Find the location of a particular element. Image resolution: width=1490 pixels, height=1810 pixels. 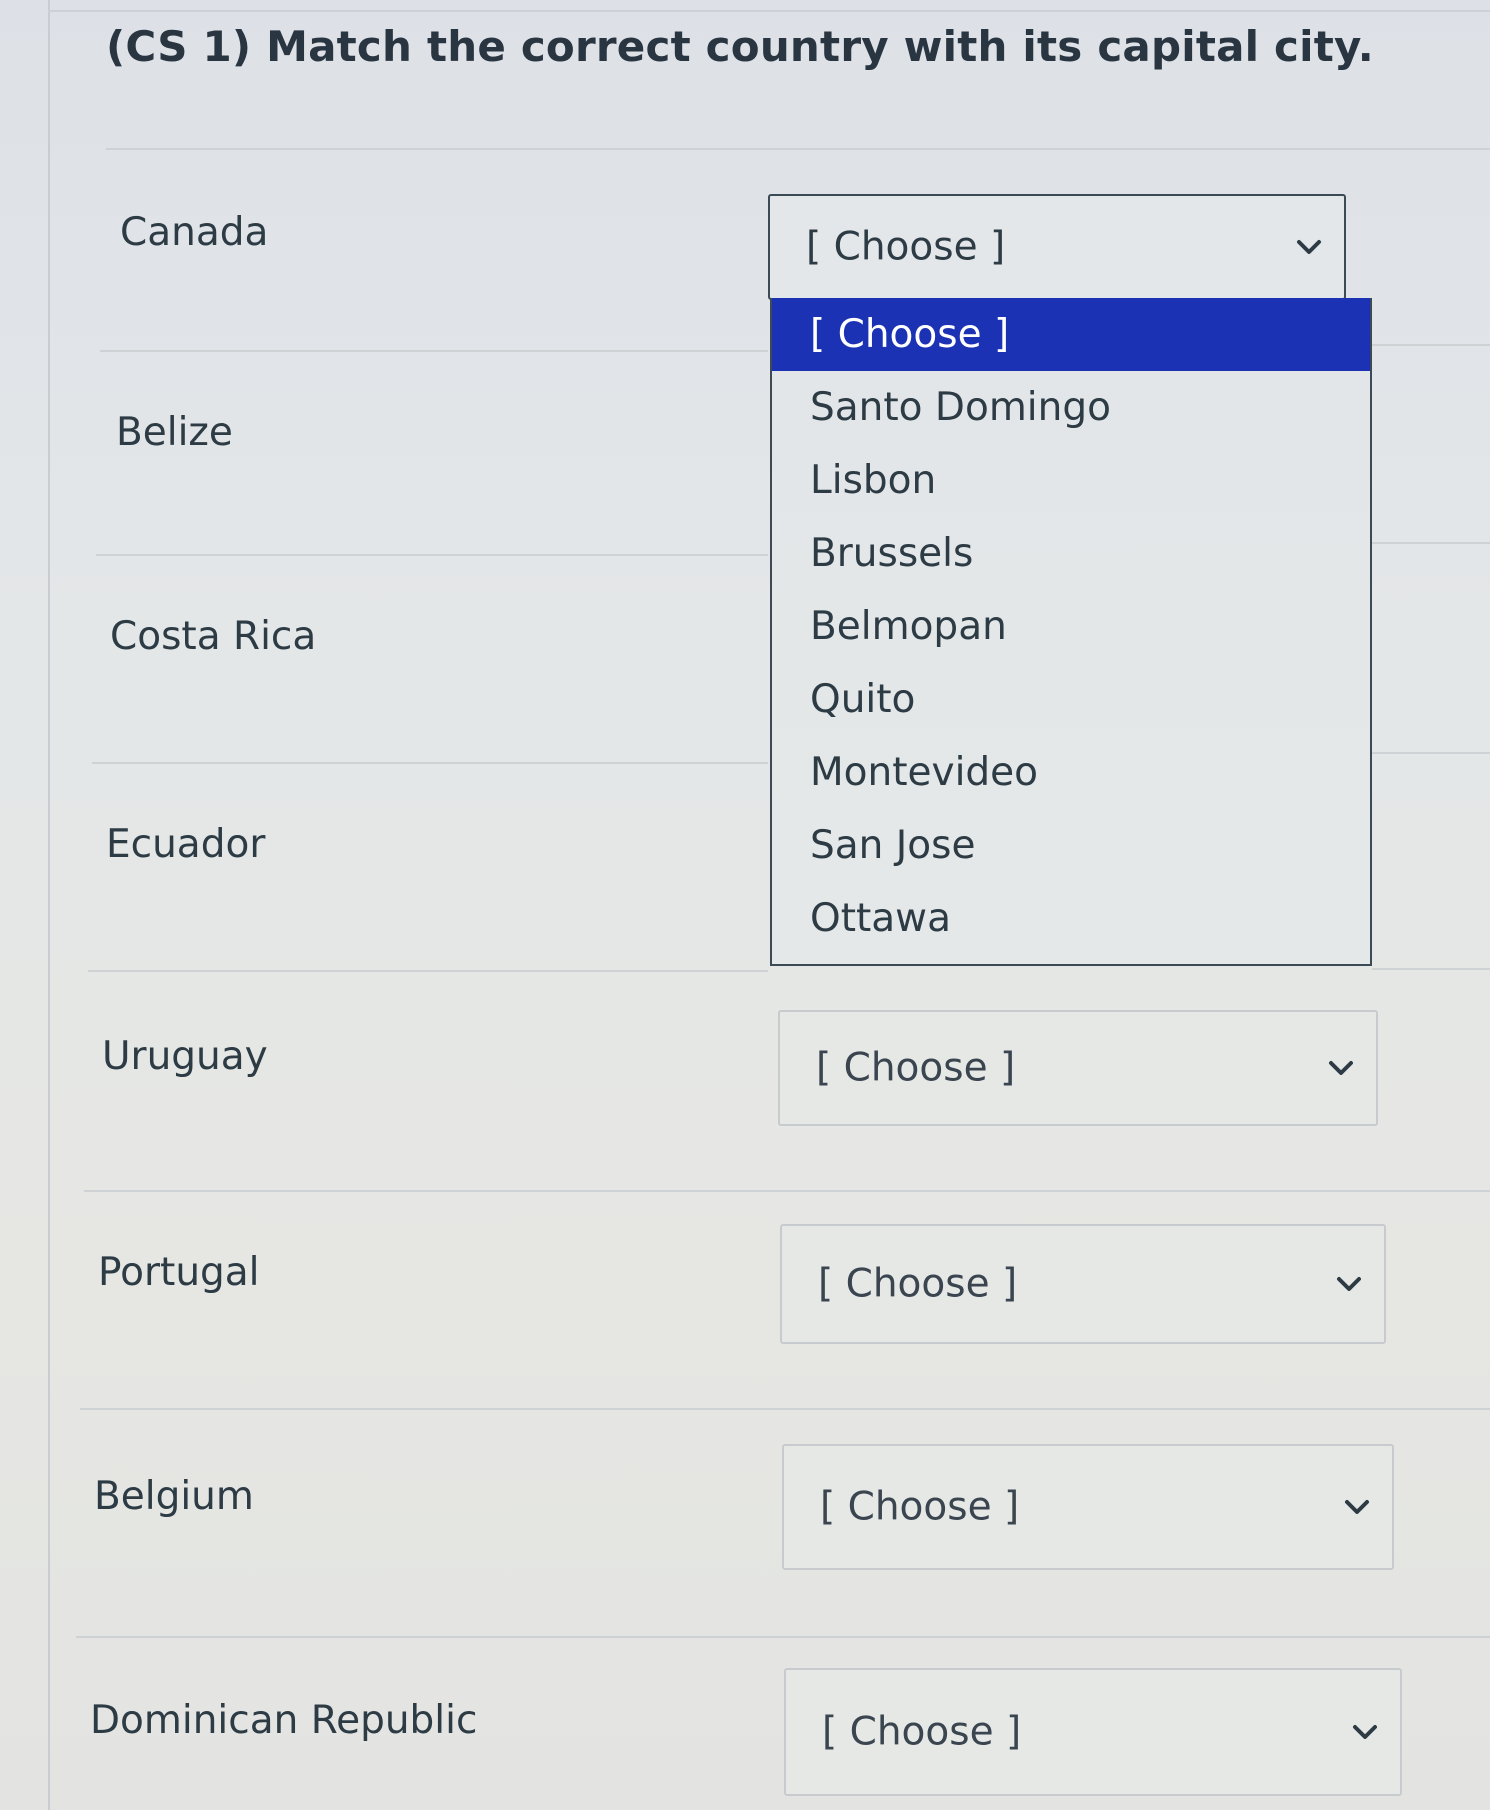

option-choose: [ Choose ] is located at coordinates (1071, 334).